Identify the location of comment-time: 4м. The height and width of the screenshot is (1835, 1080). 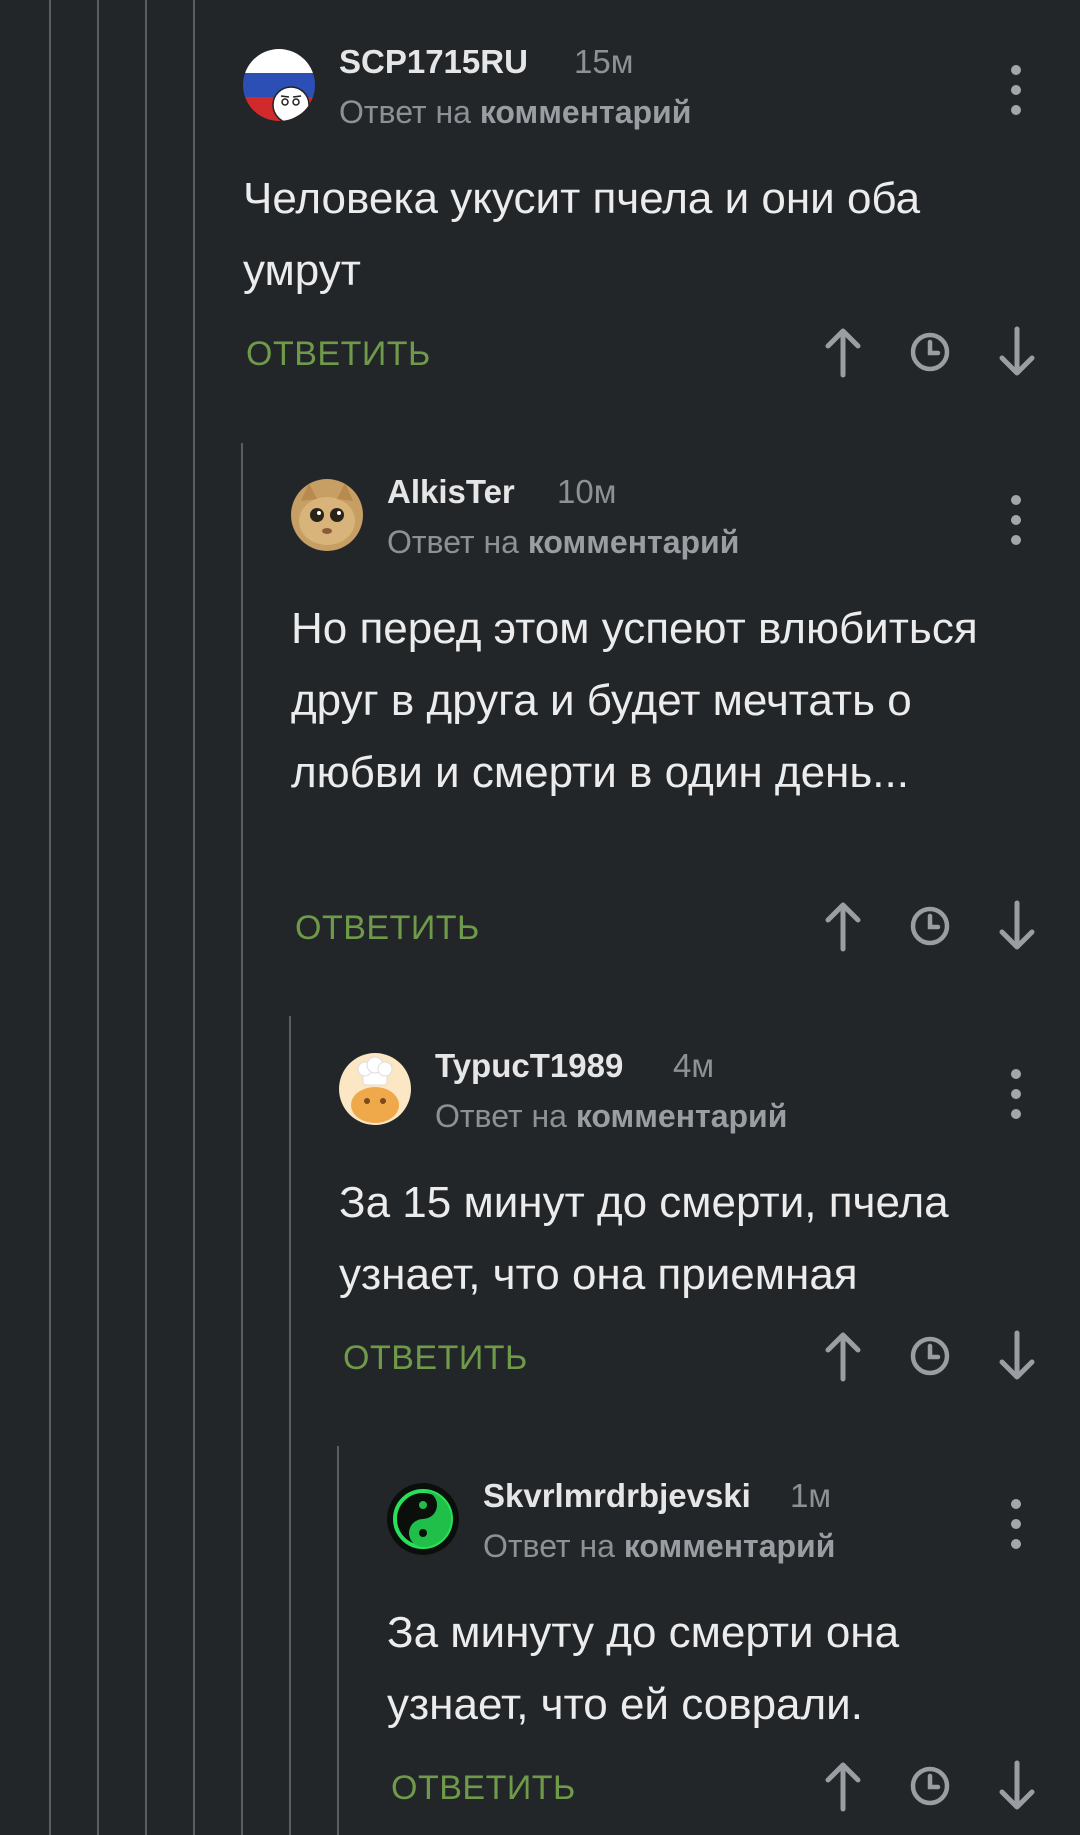
(694, 1065).